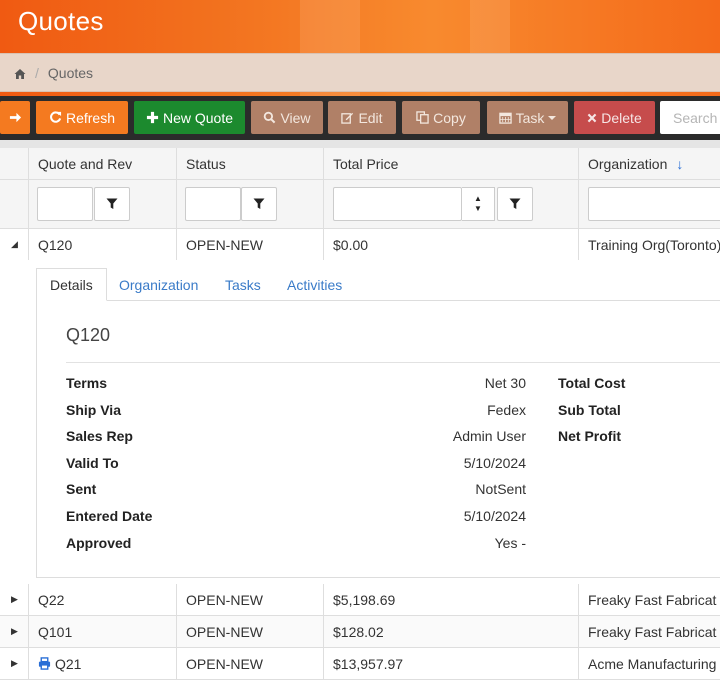  What do you see at coordinates (206, 163) in the screenshot?
I see `column-header-label: Status` at bounding box center [206, 163].